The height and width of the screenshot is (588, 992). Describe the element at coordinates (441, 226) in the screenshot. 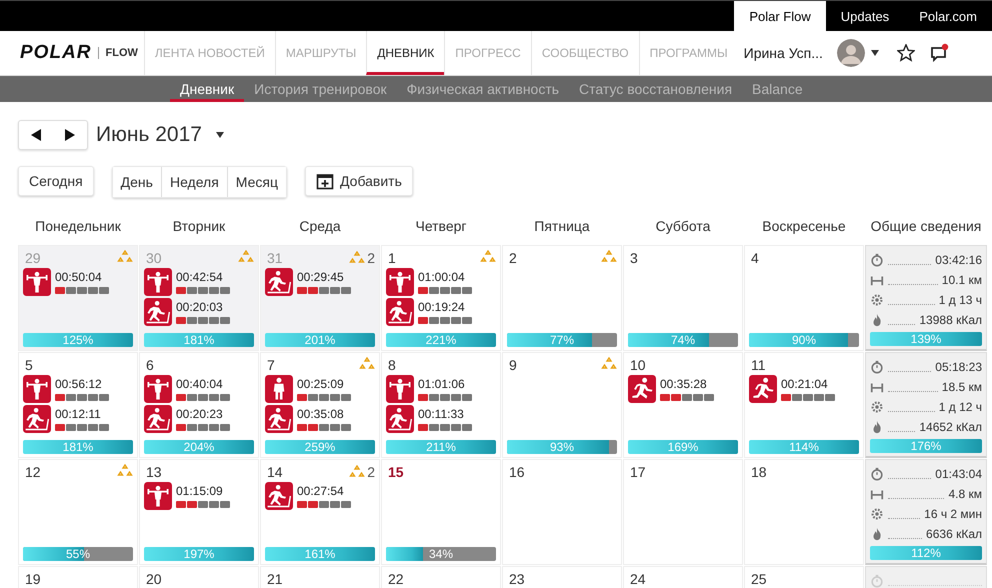

I see `weekday-header: Четверг` at that location.